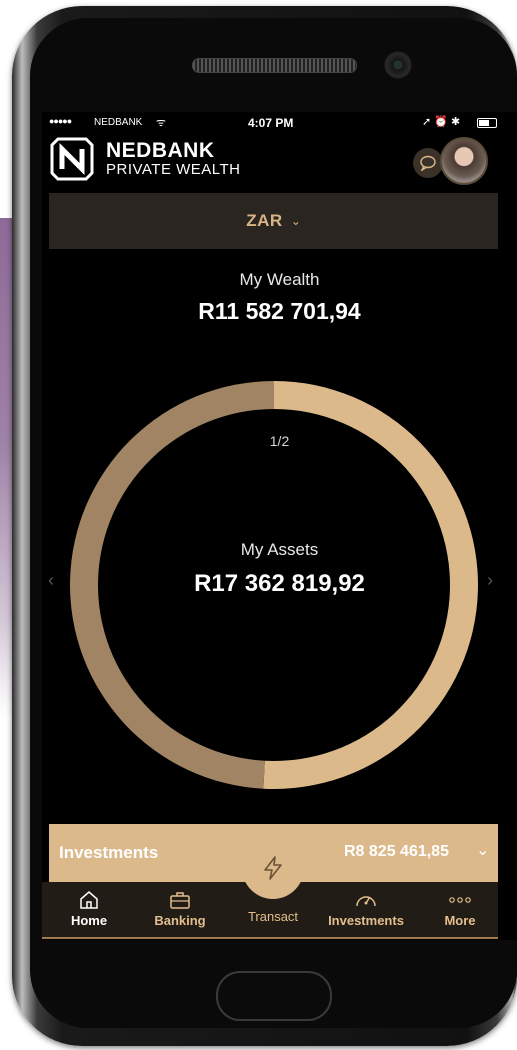 This screenshot has width=517, height=1050. I want to click on wealth-value: R11 582 701,94, so click(279, 311).